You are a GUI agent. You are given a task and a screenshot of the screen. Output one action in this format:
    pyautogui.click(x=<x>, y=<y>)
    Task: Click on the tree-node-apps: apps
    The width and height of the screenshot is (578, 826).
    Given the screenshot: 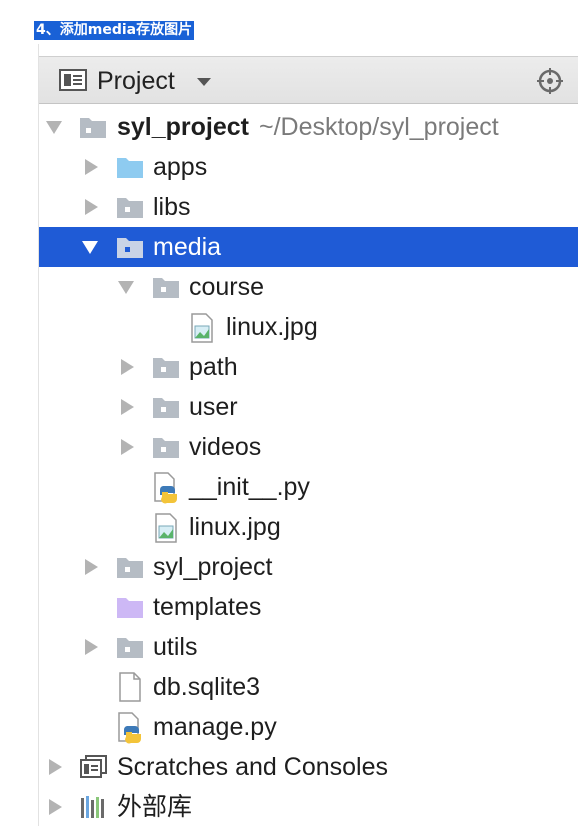 What is the action you would take?
    pyautogui.click(x=308, y=167)
    